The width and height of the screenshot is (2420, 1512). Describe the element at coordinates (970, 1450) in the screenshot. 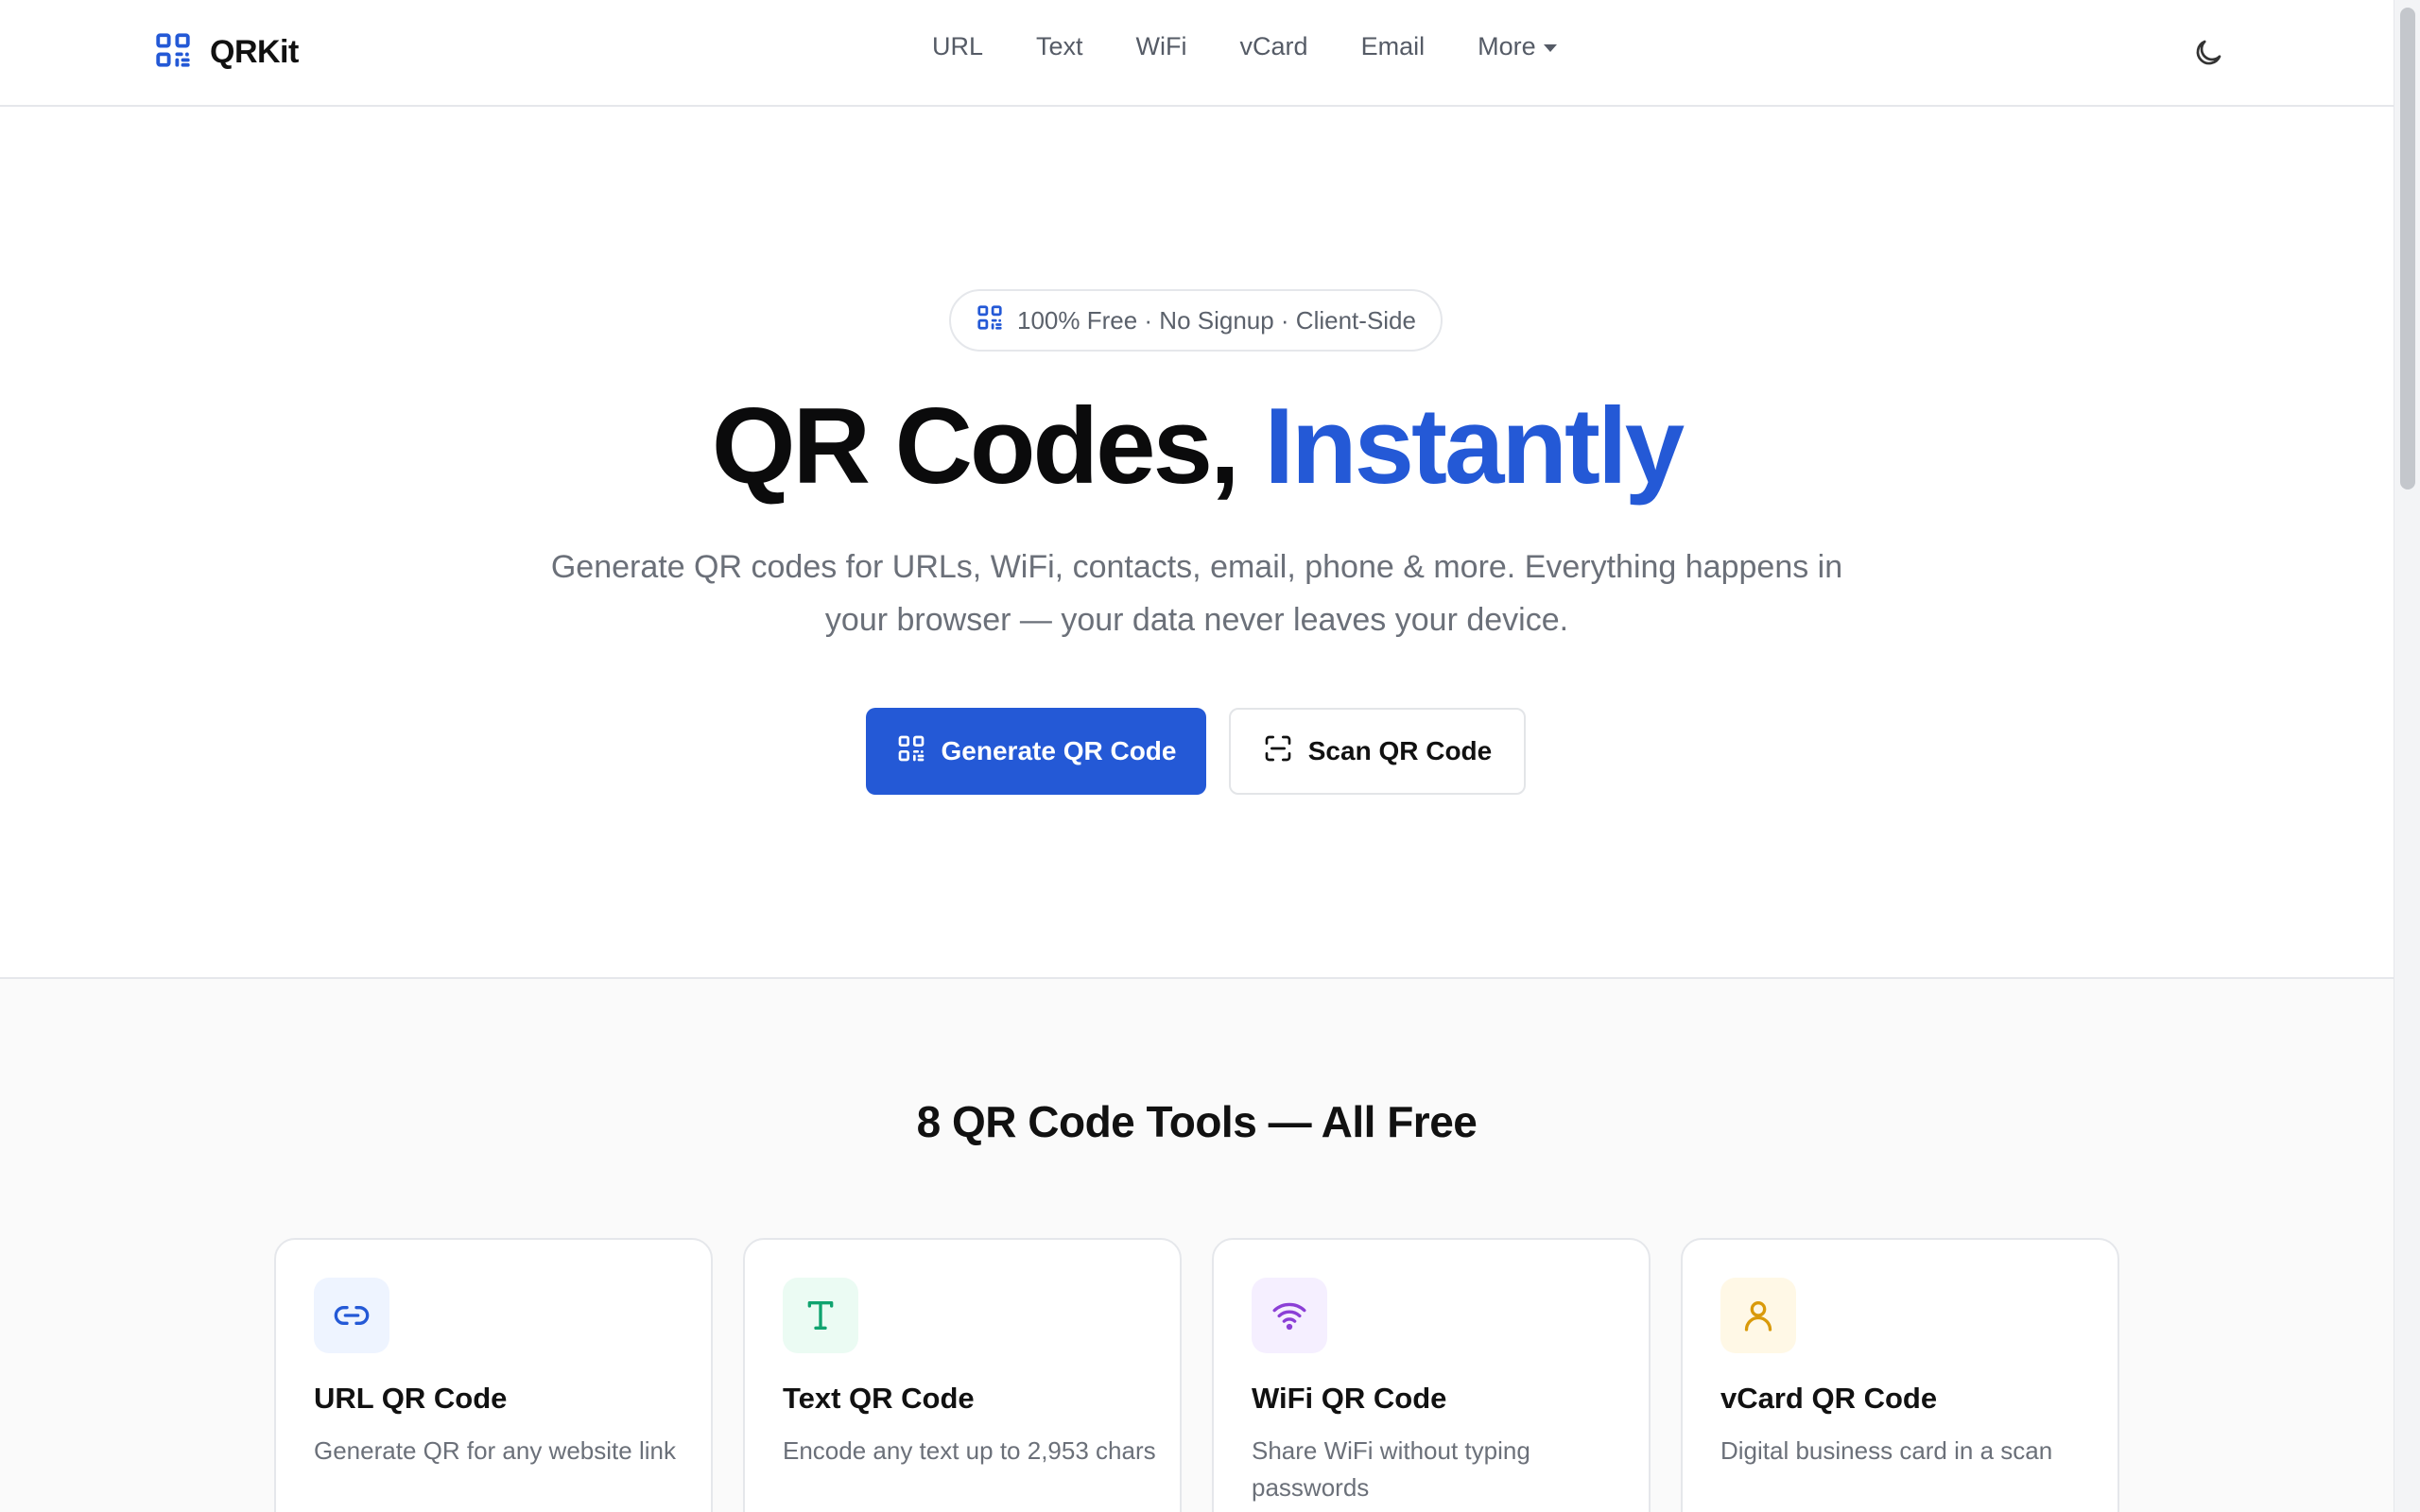

I see `card-description: Encode any text up to 2,953 chars` at that location.